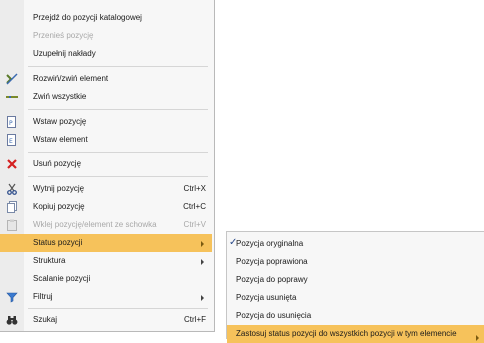 Image resolution: width=484 pixels, height=343 pixels. What do you see at coordinates (45, 319) in the screenshot?
I see `menu-item-label: Szukaj` at bounding box center [45, 319].